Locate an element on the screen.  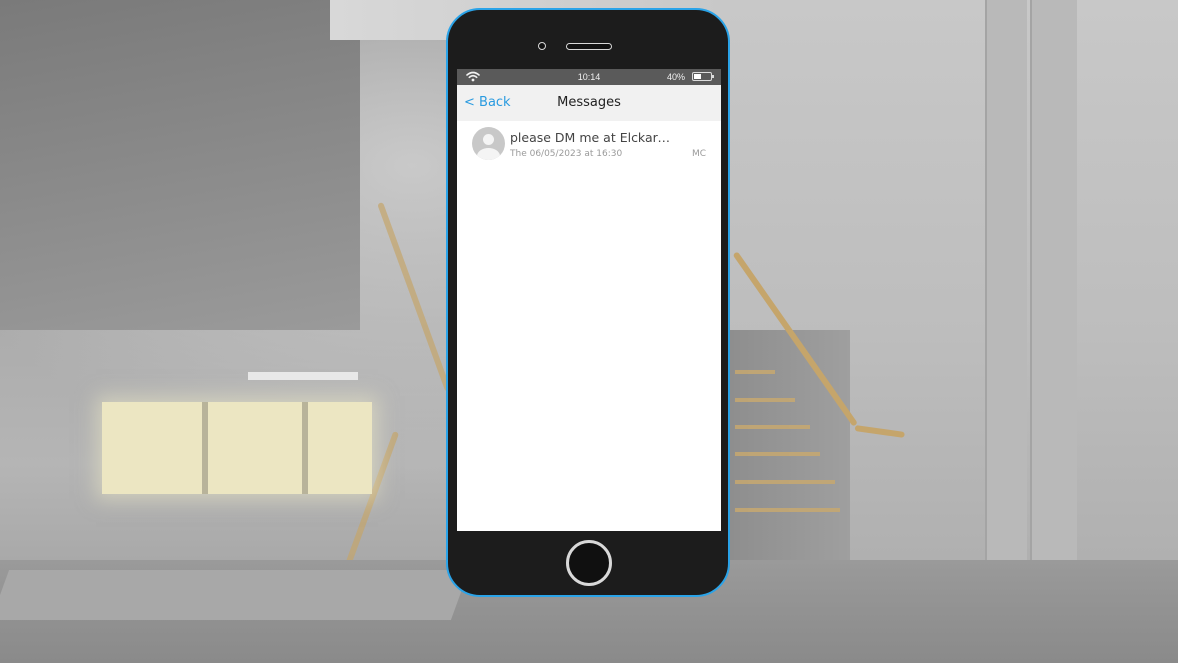
nav-bar: < Back Messages is located at coordinates (589, 103).